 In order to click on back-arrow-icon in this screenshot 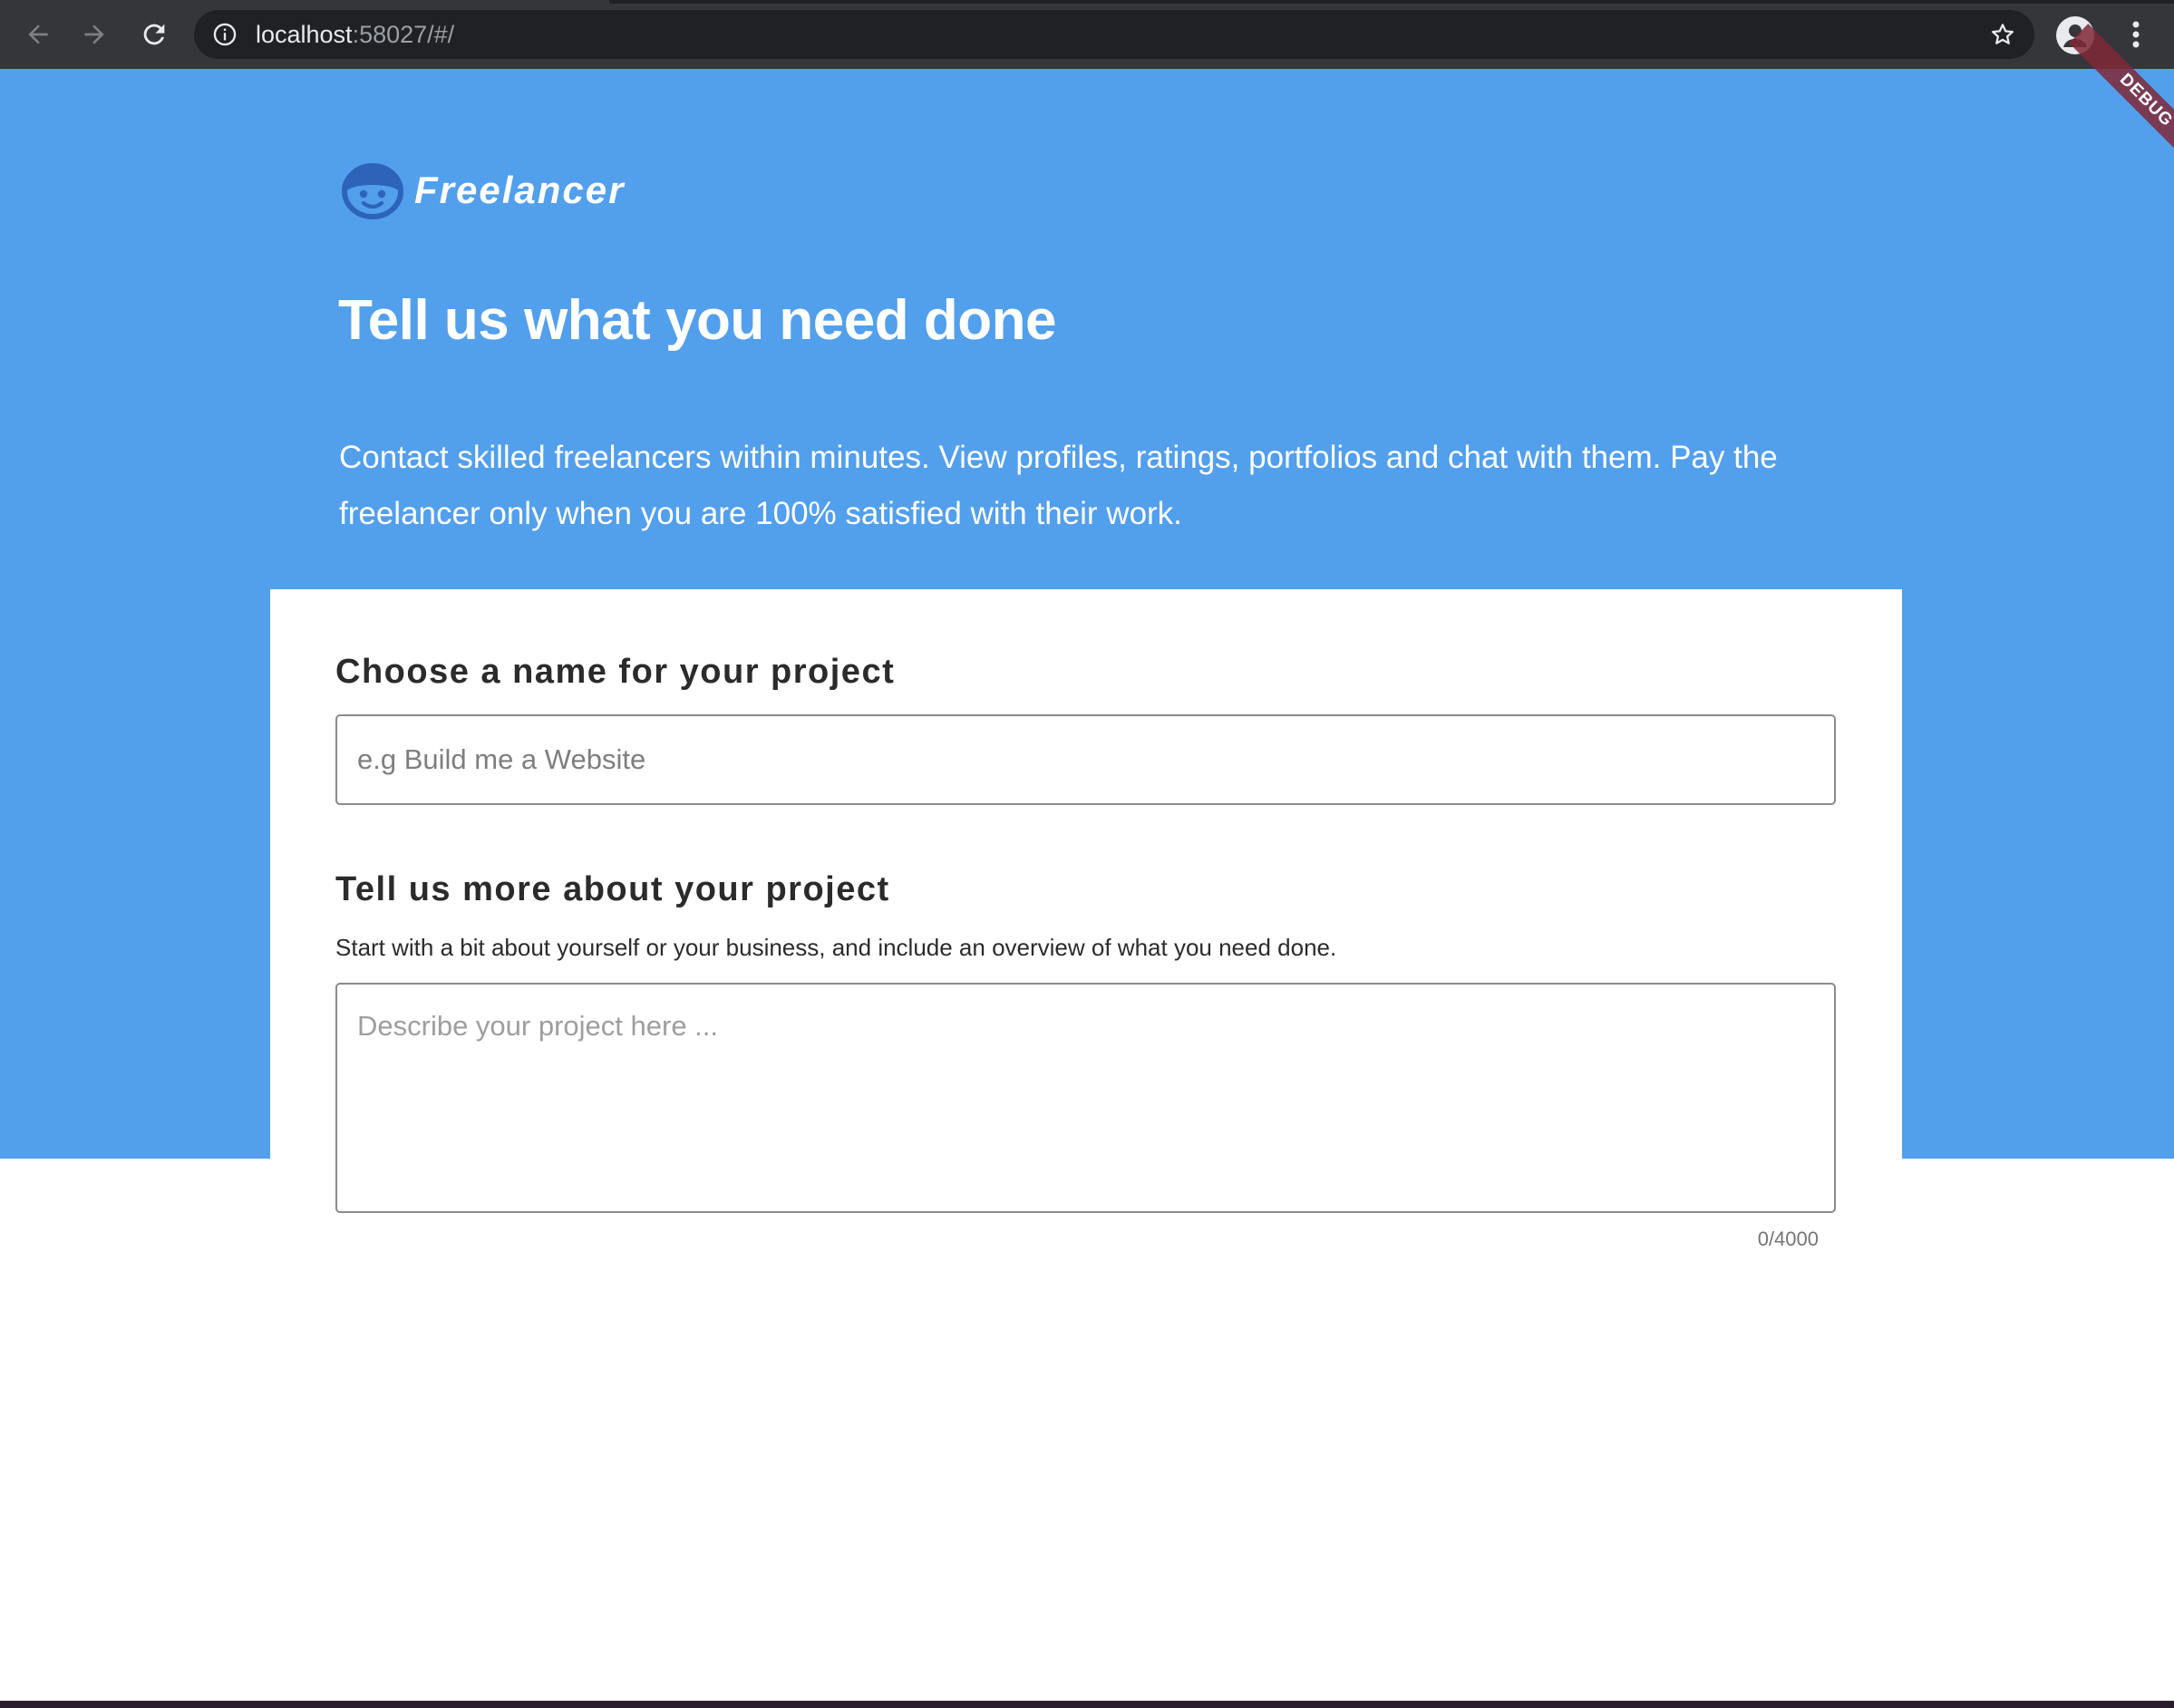, I will do `click(38, 34)`.